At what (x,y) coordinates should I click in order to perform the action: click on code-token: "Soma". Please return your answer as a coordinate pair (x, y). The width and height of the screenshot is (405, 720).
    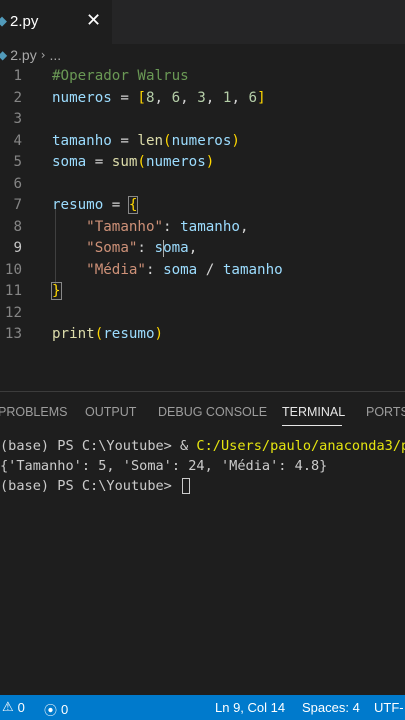
    Looking at the image, I should click on (112, 248).